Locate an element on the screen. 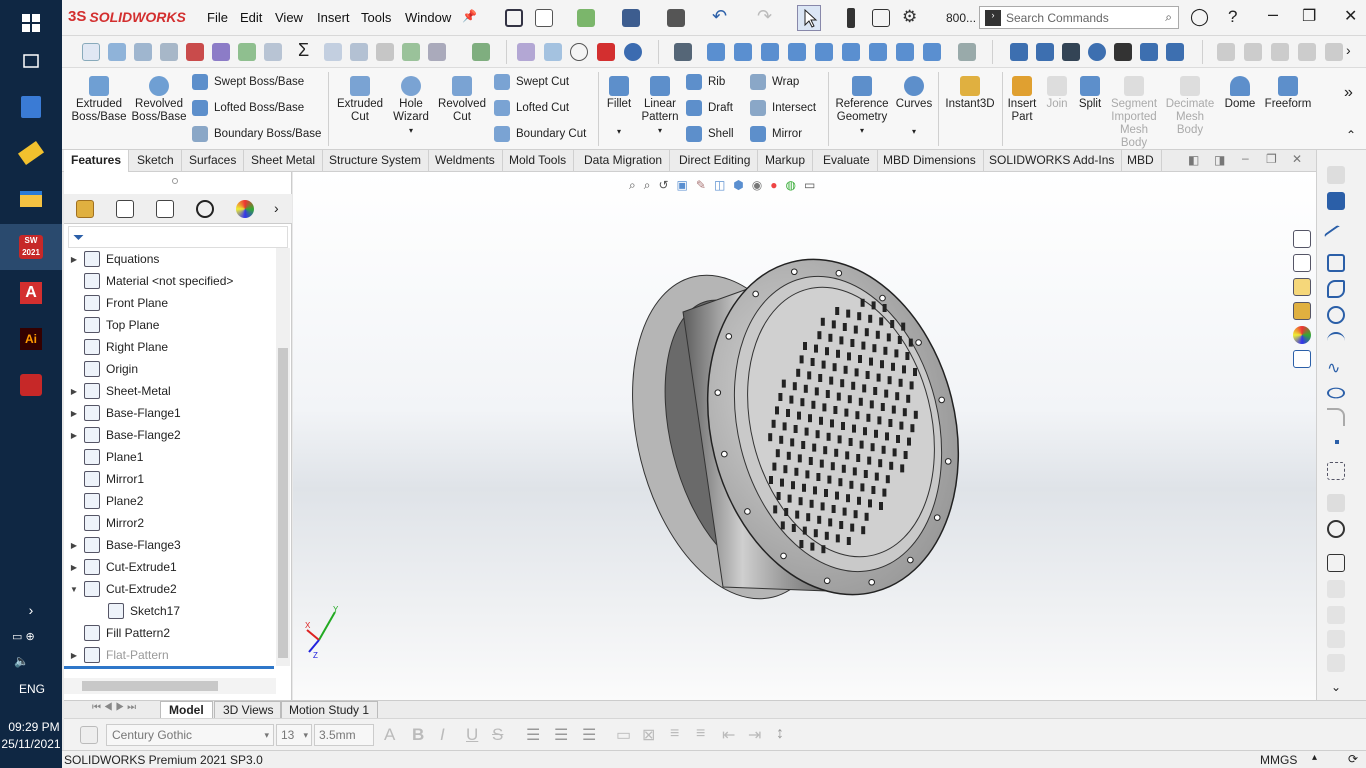 This screenshot has width=1366, height=768. tree-item: Front Plane is located at coordinates (170, 303).